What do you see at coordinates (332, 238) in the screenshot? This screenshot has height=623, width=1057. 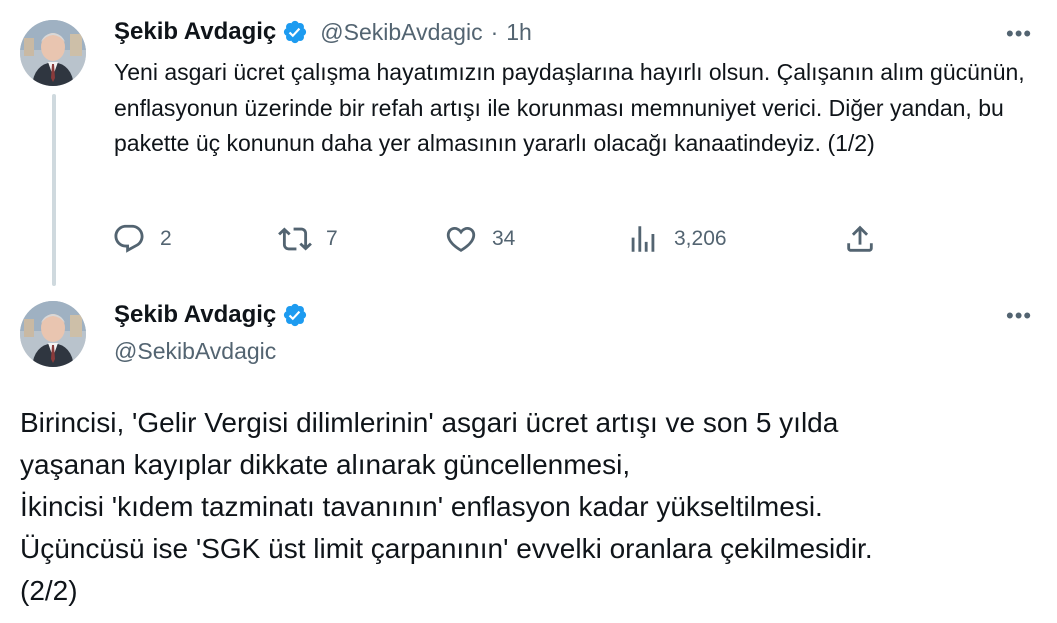 I see `repost-count: 7` at bounding box center [332, 238].